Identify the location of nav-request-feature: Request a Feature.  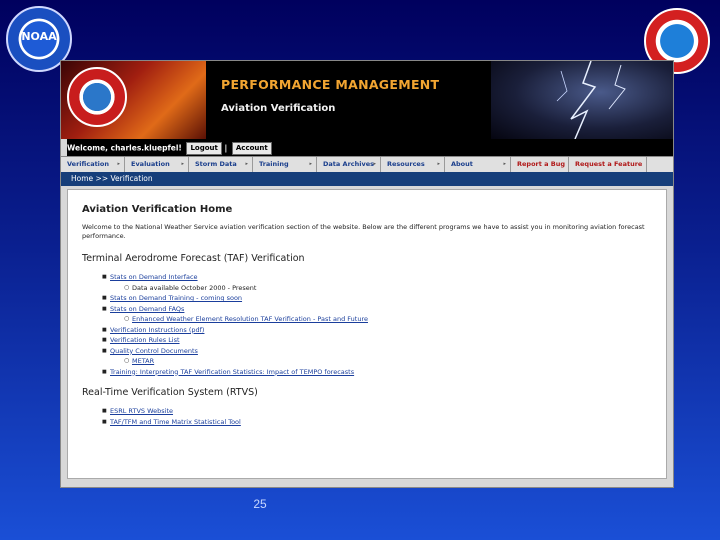
(608, 164).